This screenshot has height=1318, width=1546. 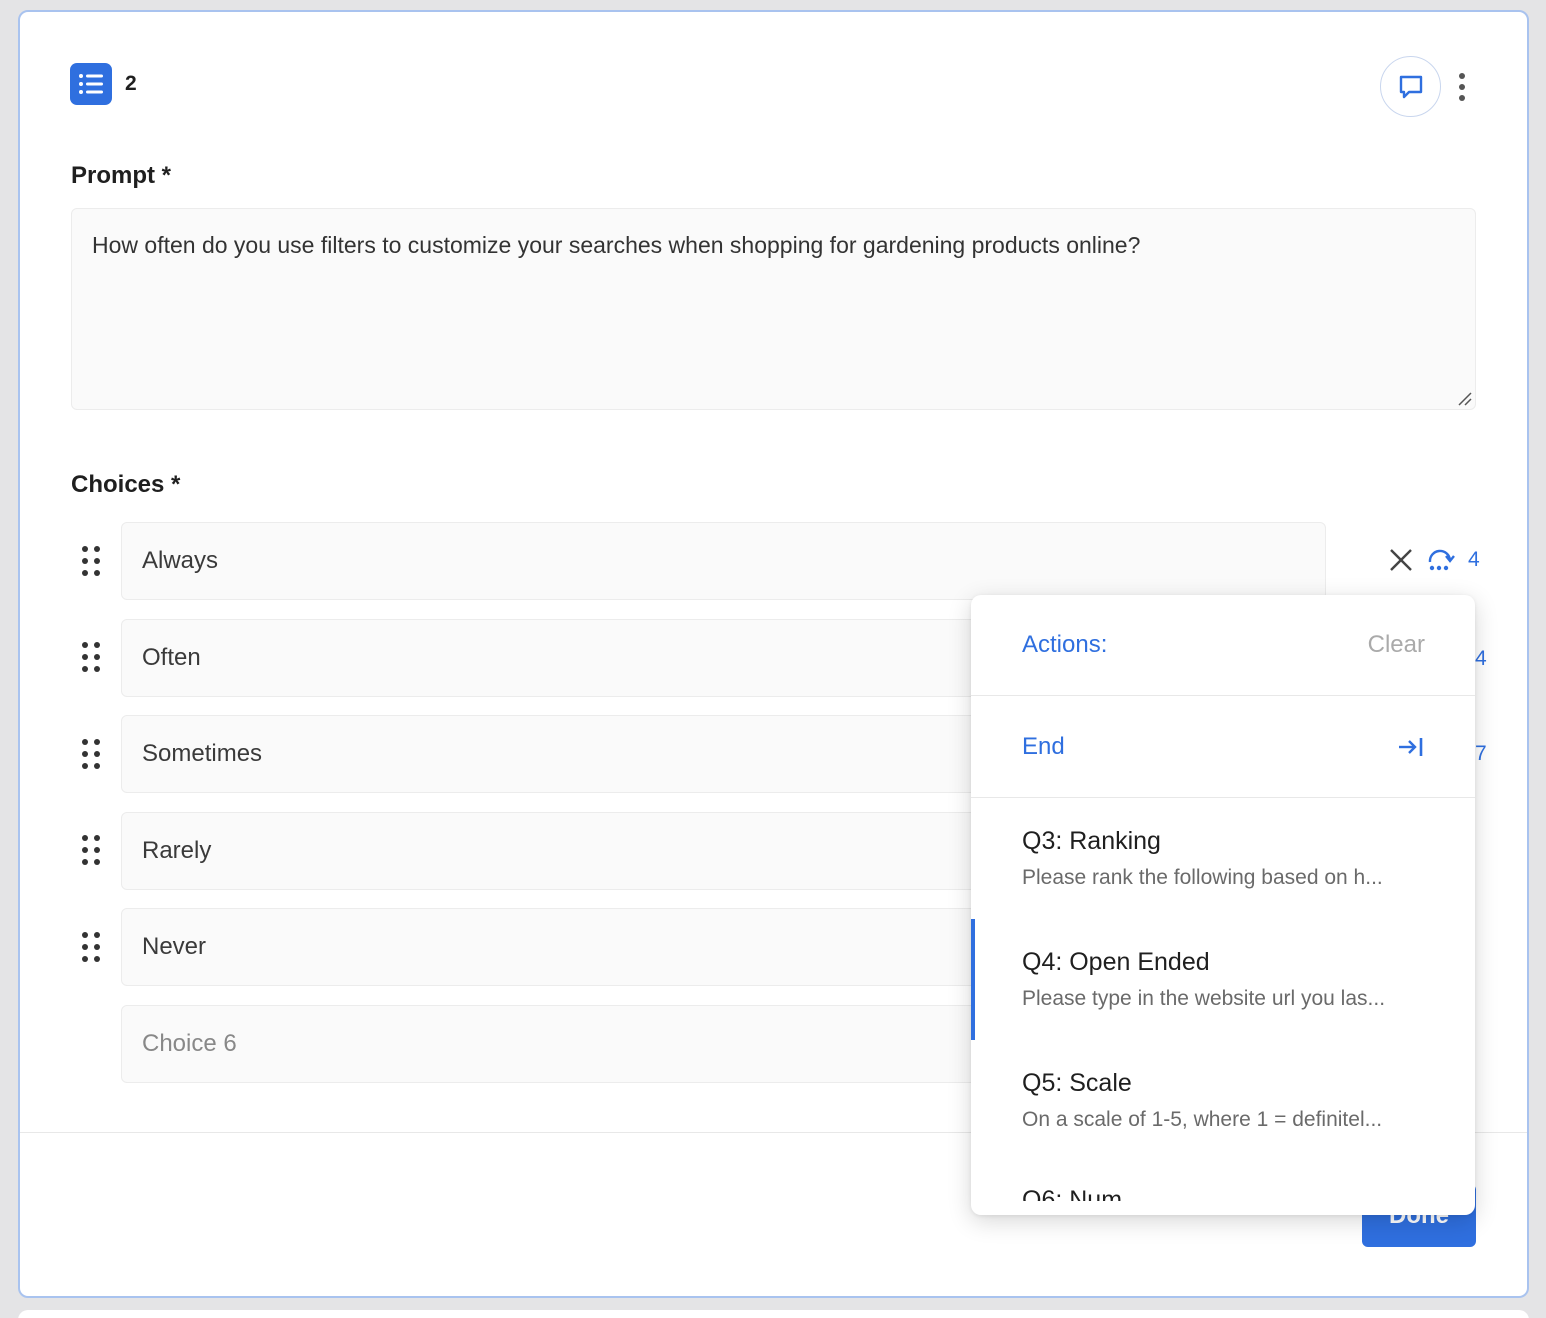 What do you see at coordinates (1091, 841) in the screenshot?
I see `dropdown-item-title: Q3: Ranking` at bounding box center [1091, 841].